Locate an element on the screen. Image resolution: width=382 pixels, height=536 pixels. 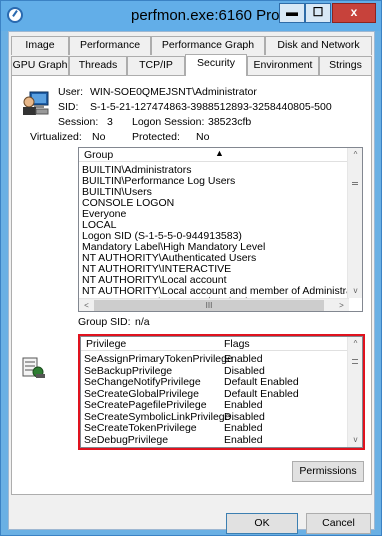
protected-value: No is located at coordinates (203, 137).